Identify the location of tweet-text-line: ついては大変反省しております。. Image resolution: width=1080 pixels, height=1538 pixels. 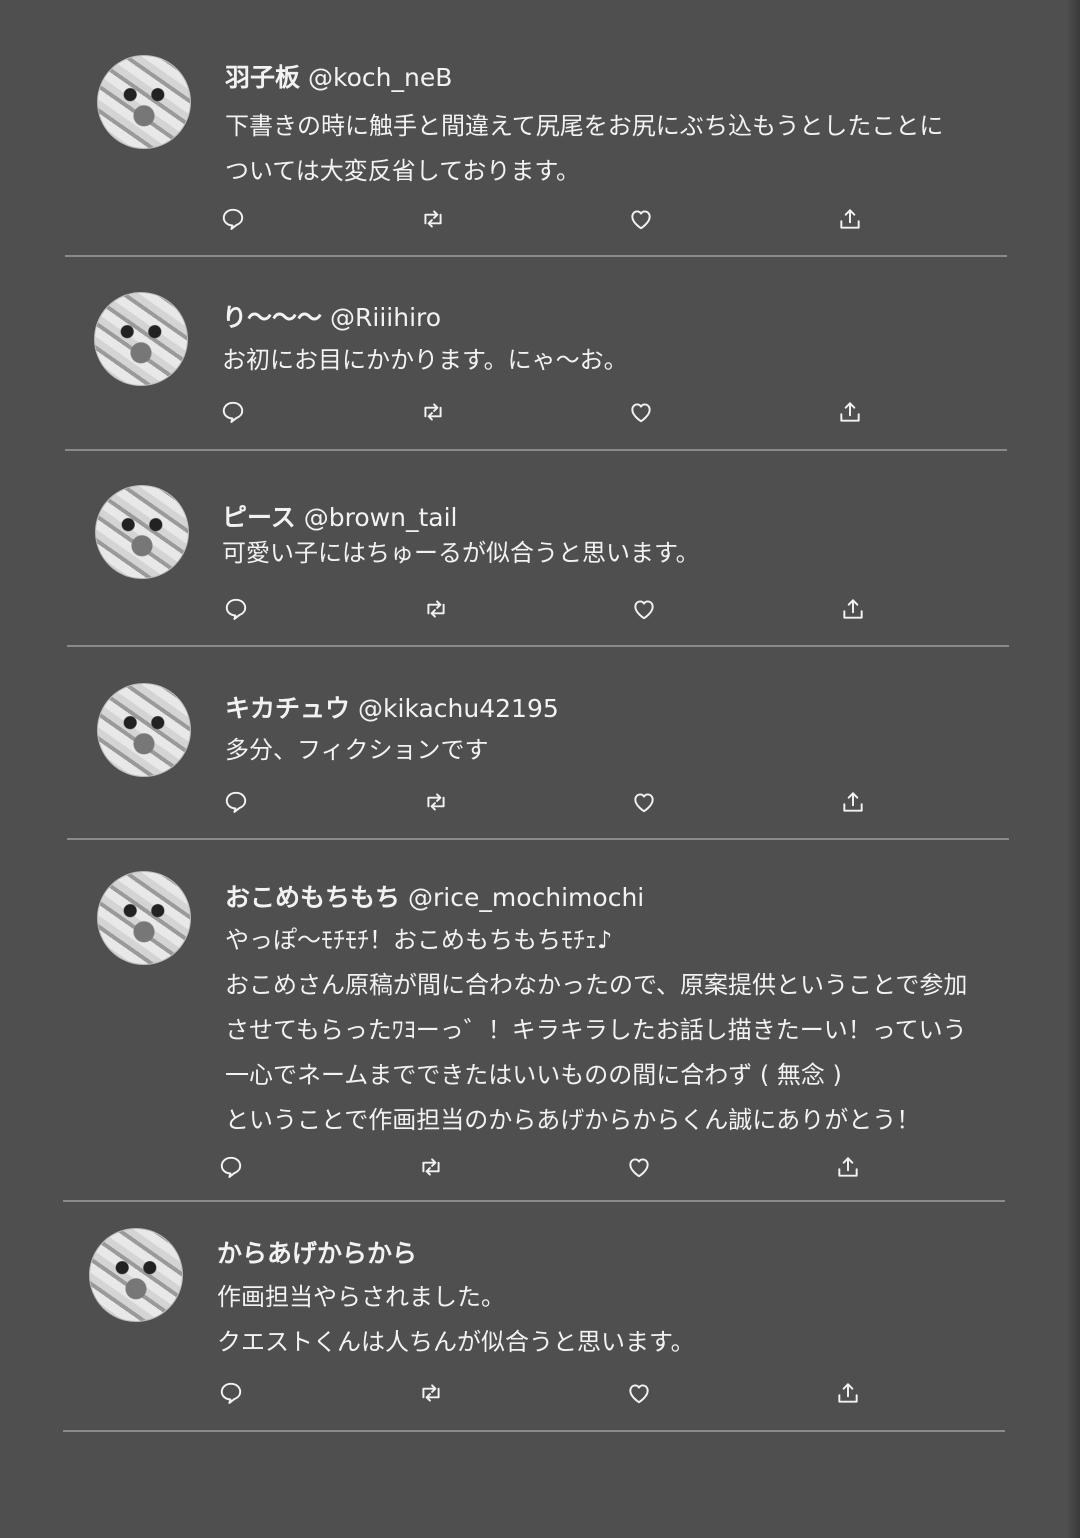
(402, 171).